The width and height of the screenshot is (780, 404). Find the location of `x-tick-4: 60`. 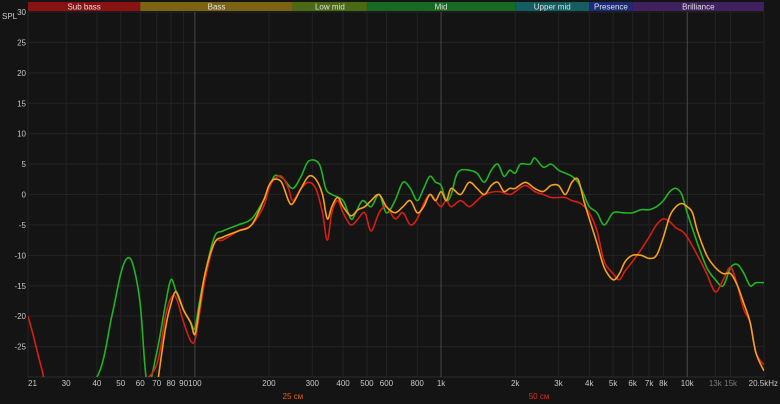

x-tick-4: 60 is located at coordinates (140, 383).